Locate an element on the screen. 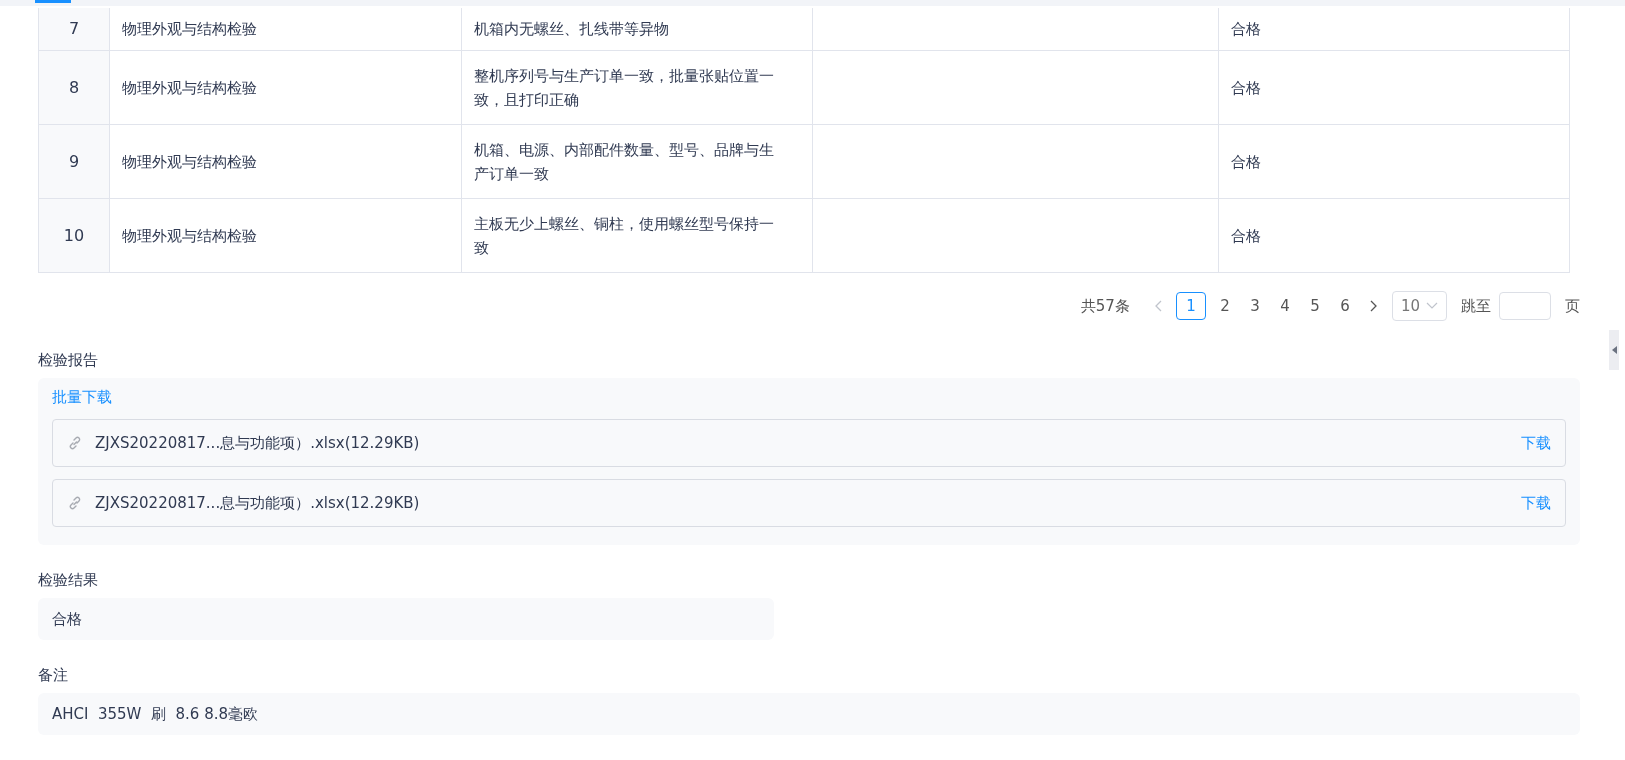  table-cell: 机箱、电源、内部配件数量、型号、品牌与生产订单一致 is located at coordinates (637, 161).